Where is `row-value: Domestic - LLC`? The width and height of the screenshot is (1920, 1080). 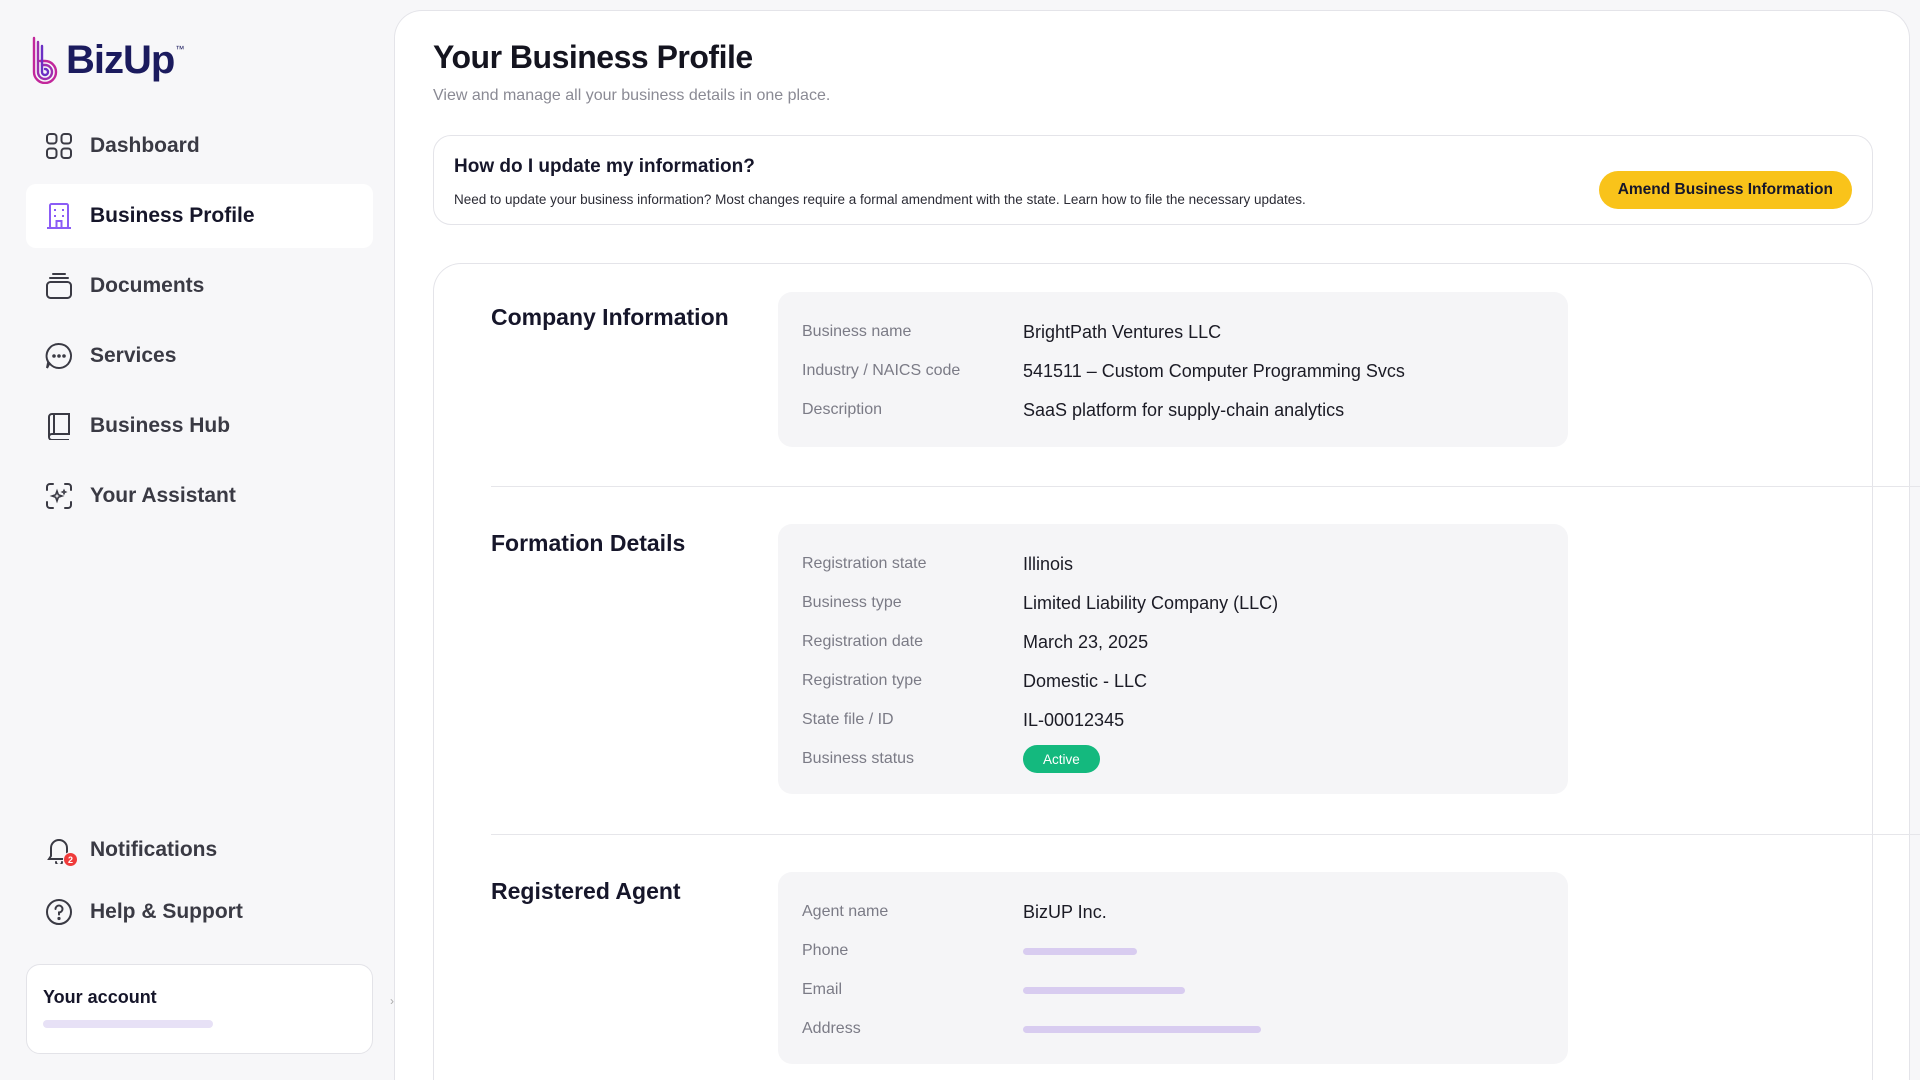 row-value: Domestic - LLC is located at coordinates (1085, 680).